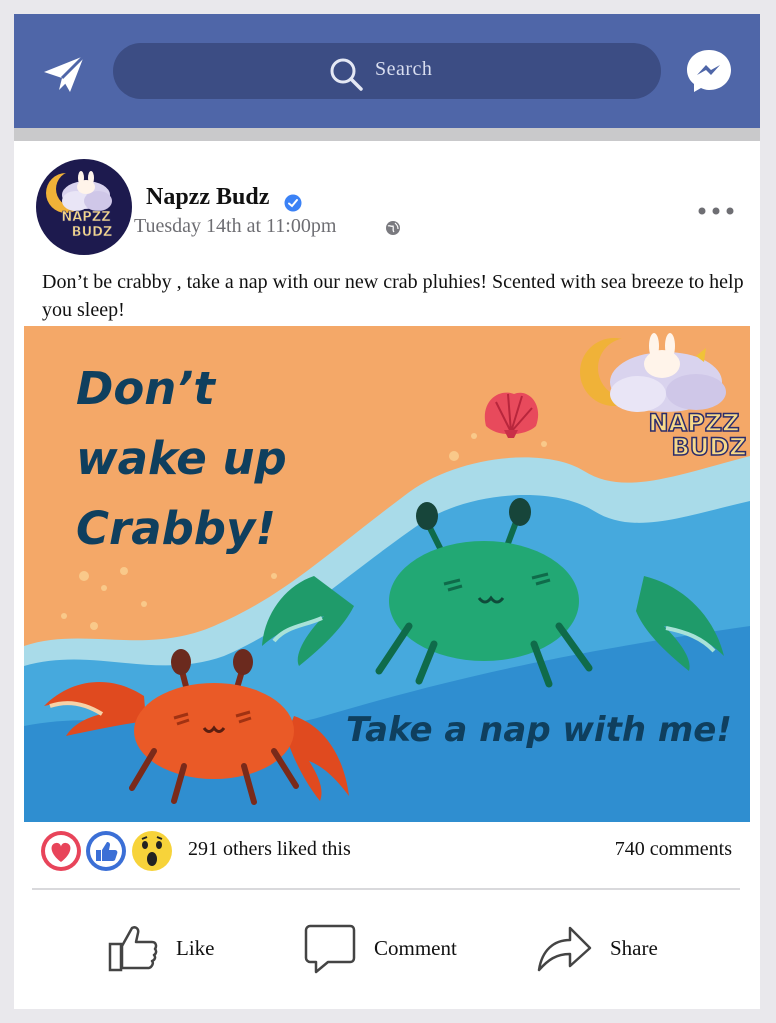 The image size is (776, 1023). I want to click on top-bar: Search, so click(387, 71).